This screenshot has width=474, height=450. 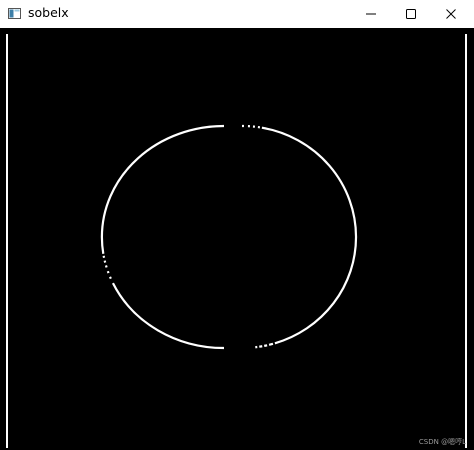 I want to click on minimize-button, so click(x=371, y=14).